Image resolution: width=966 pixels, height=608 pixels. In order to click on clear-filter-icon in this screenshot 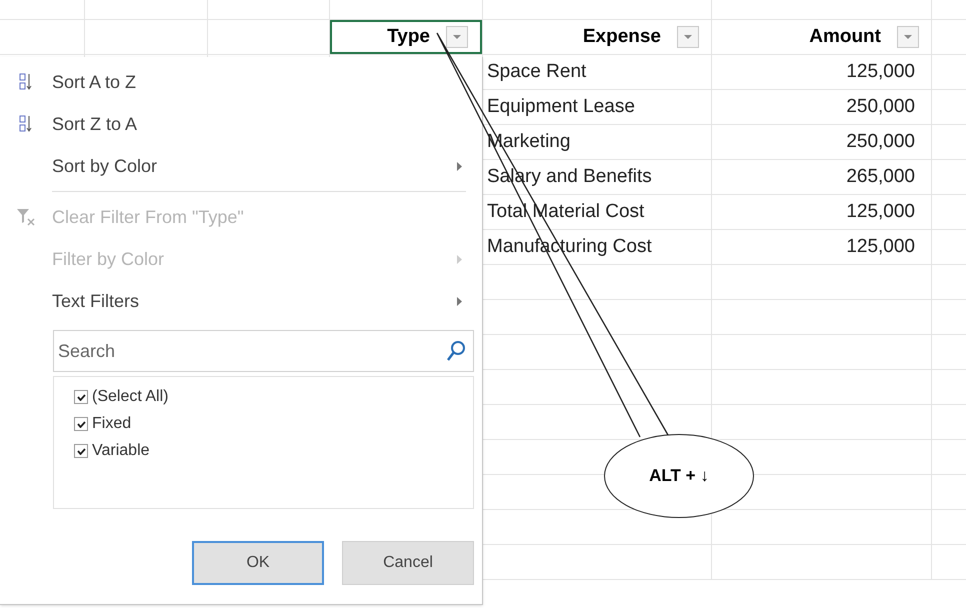, I will do `click(26, 217)`.